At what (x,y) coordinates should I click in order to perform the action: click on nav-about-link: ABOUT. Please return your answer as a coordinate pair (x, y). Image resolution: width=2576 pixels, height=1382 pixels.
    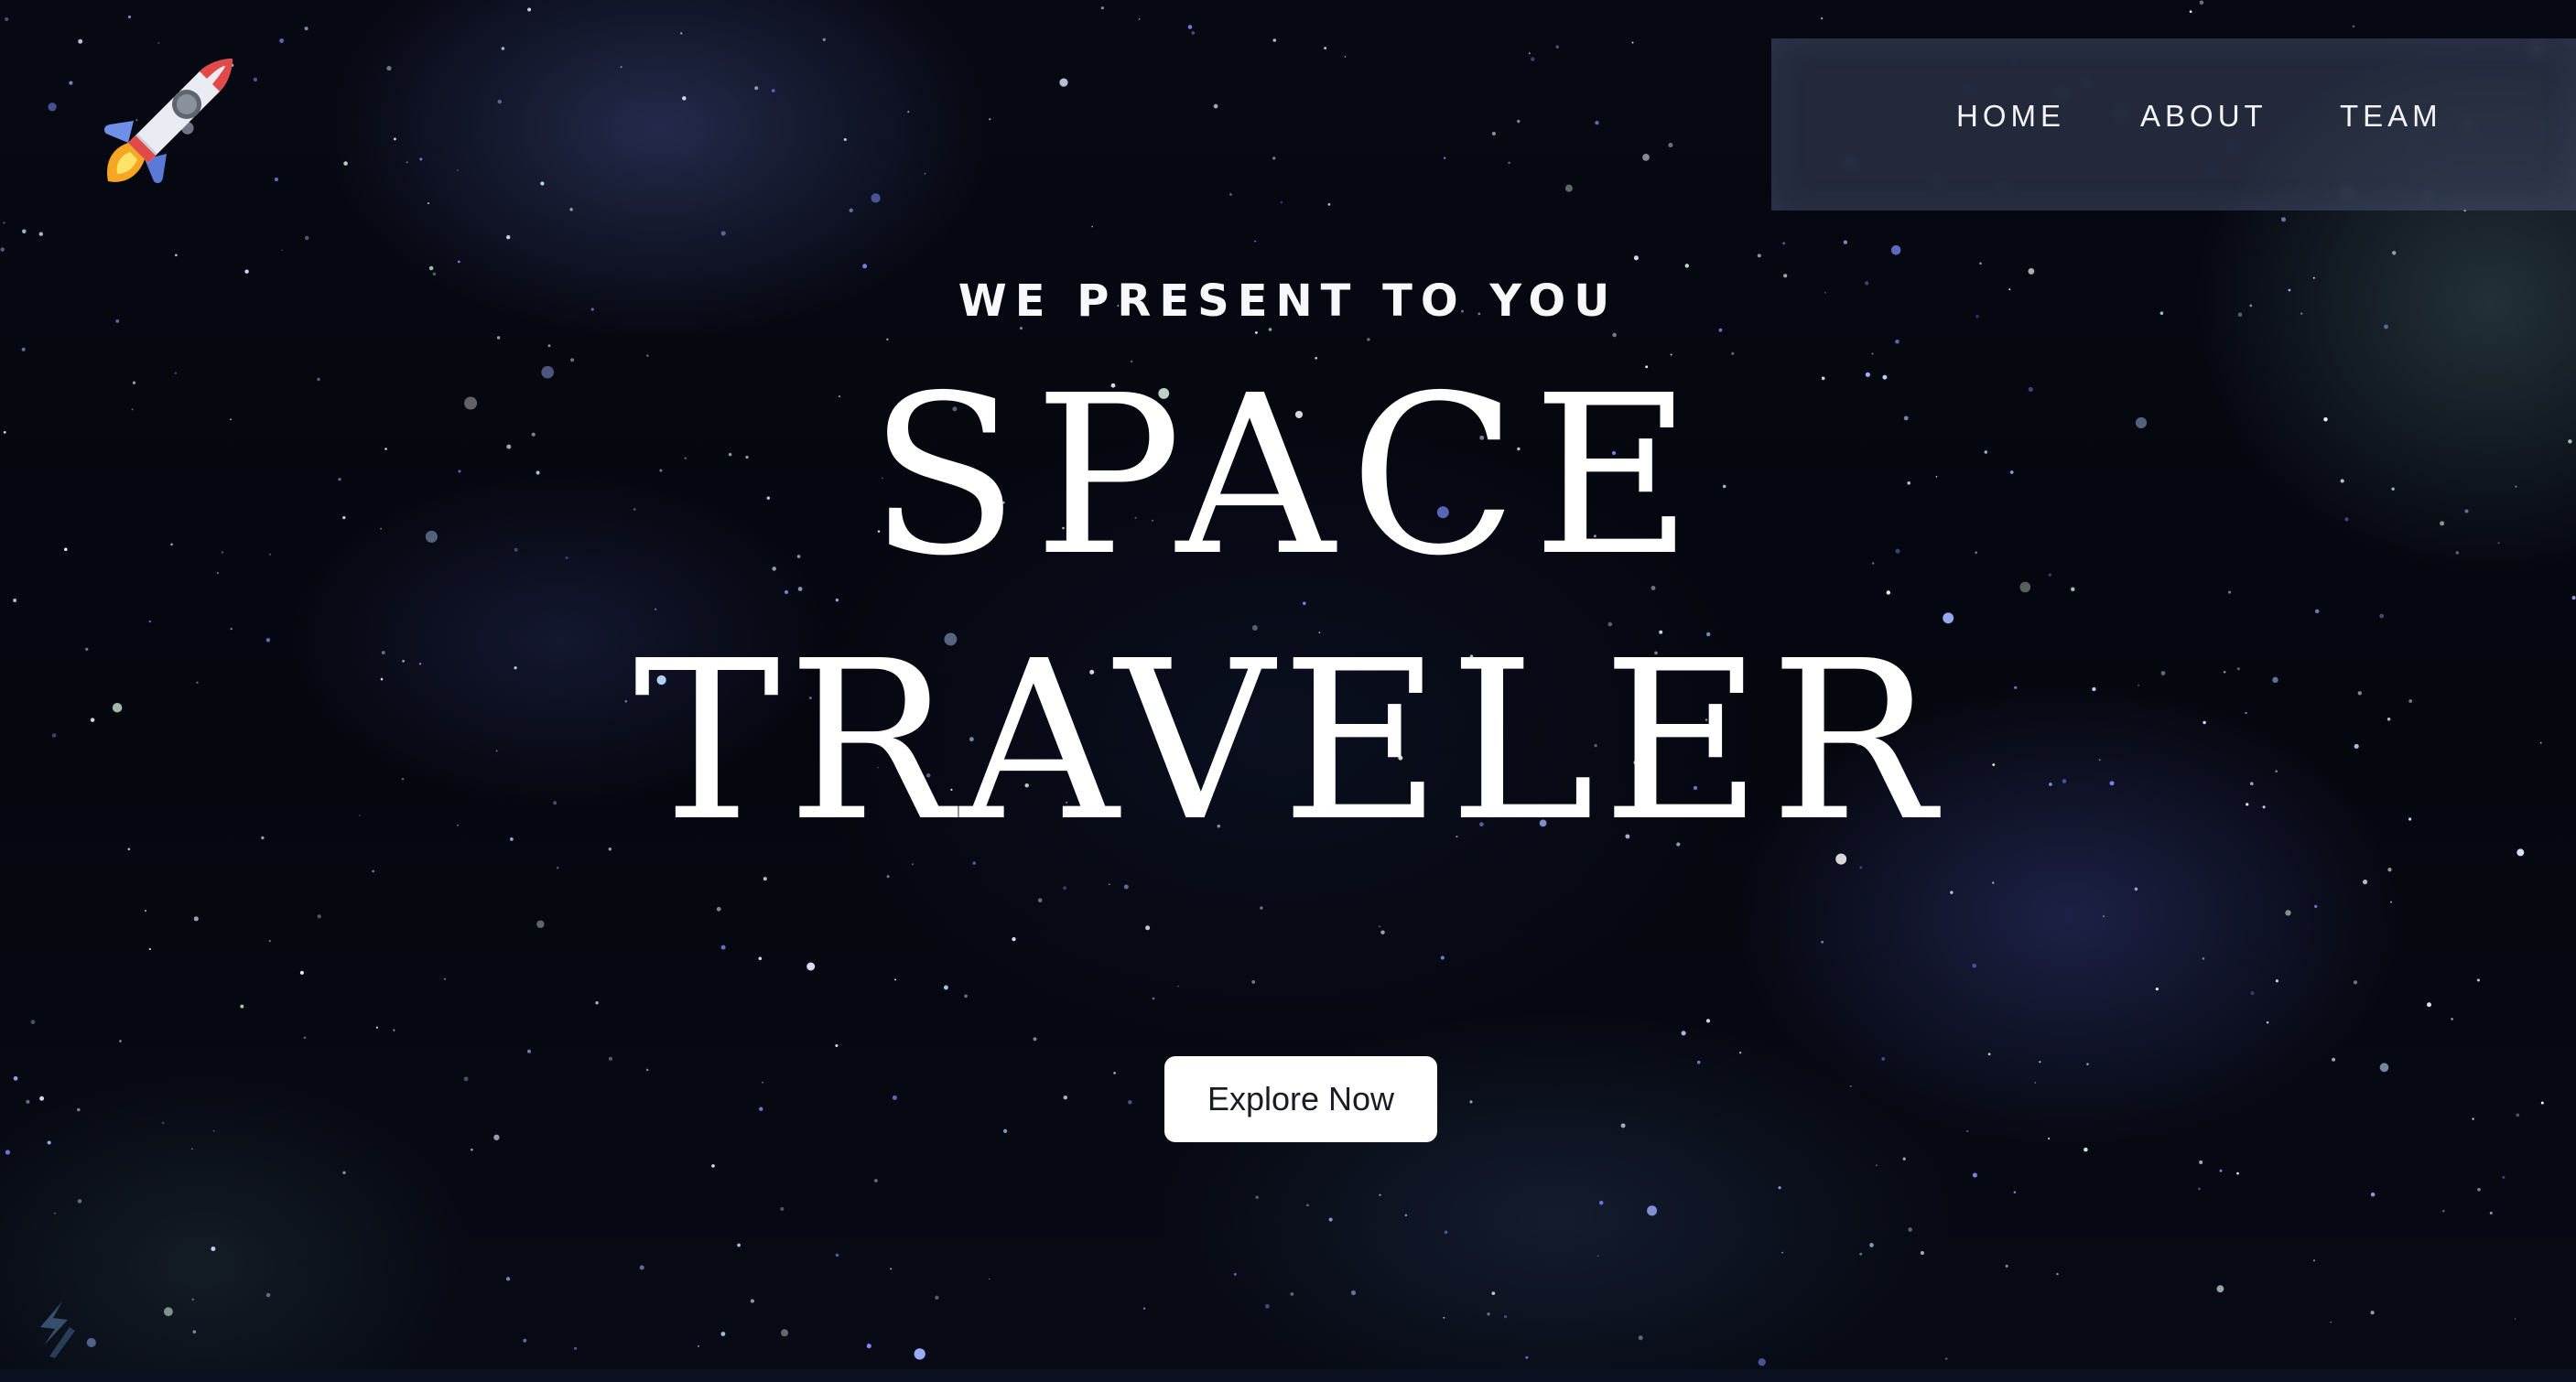
    Looking at the image, I should click on (2204, 116).